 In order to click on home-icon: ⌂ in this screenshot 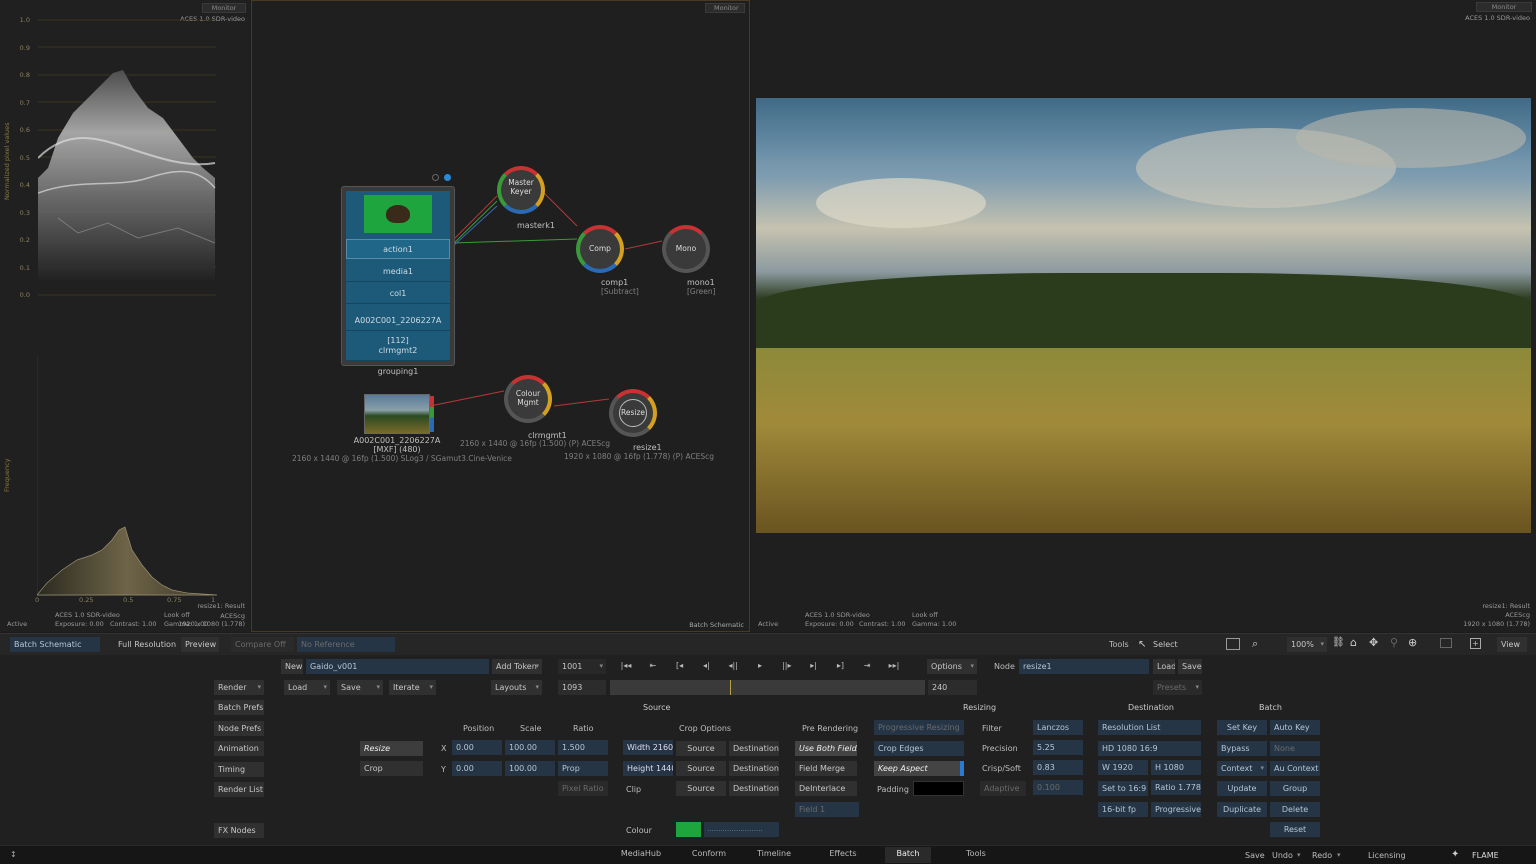, I will do `click(1353, 642)`.